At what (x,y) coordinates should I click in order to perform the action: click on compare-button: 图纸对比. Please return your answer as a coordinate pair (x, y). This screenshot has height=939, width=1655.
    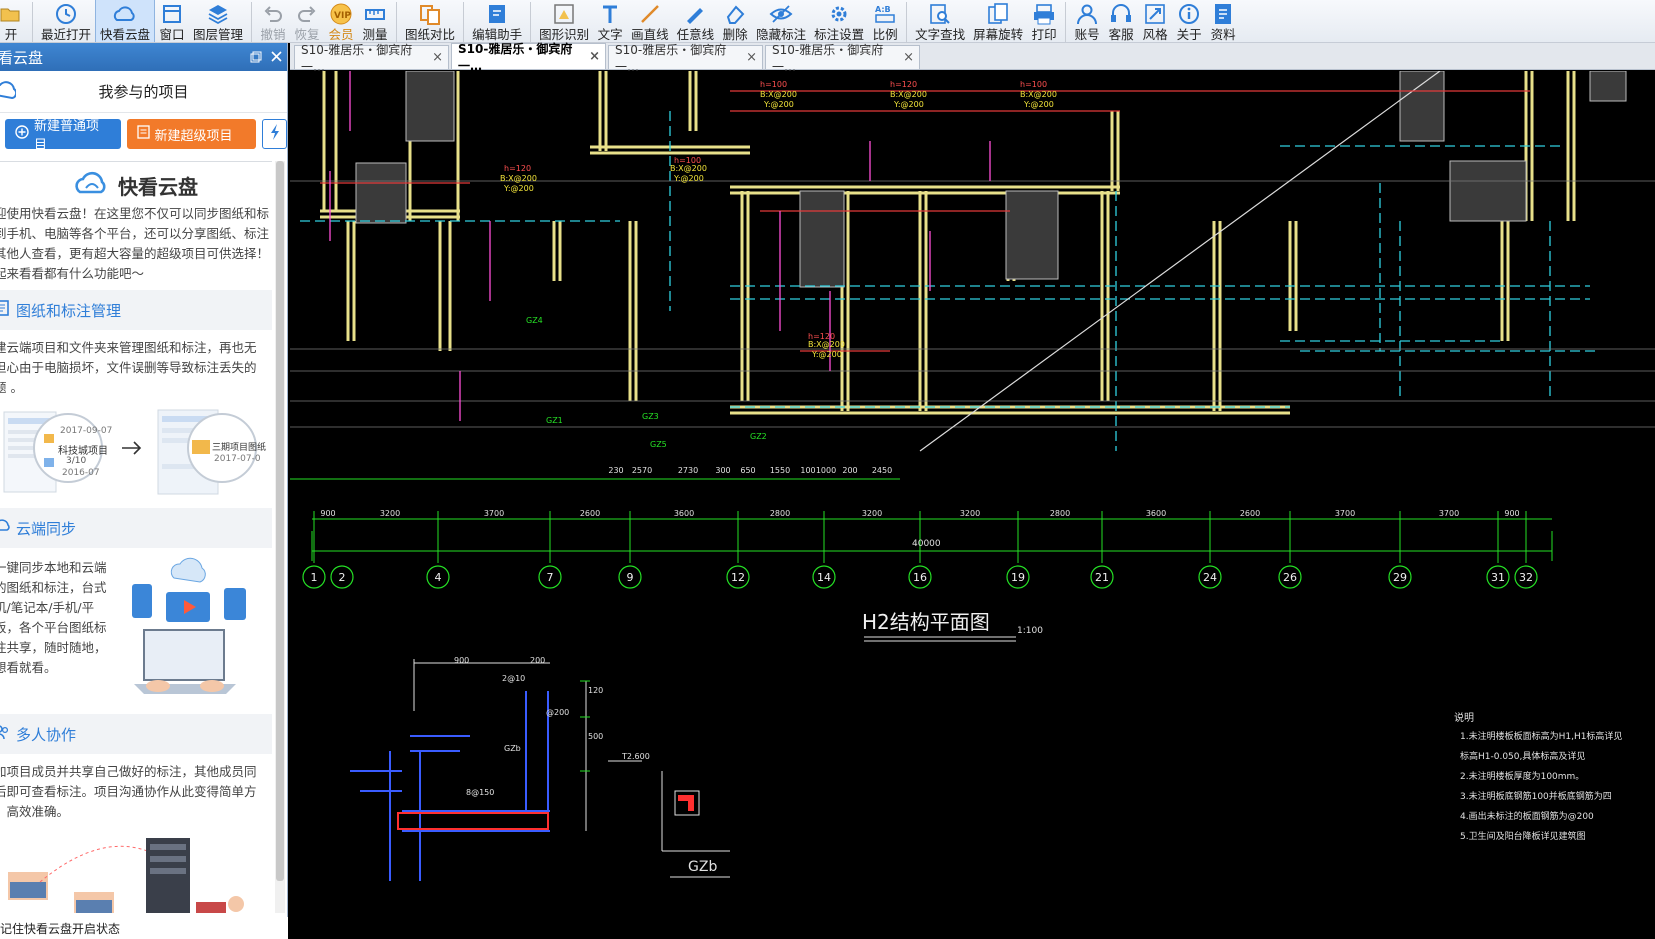
    Looking at the image, I should click on (430, 21).